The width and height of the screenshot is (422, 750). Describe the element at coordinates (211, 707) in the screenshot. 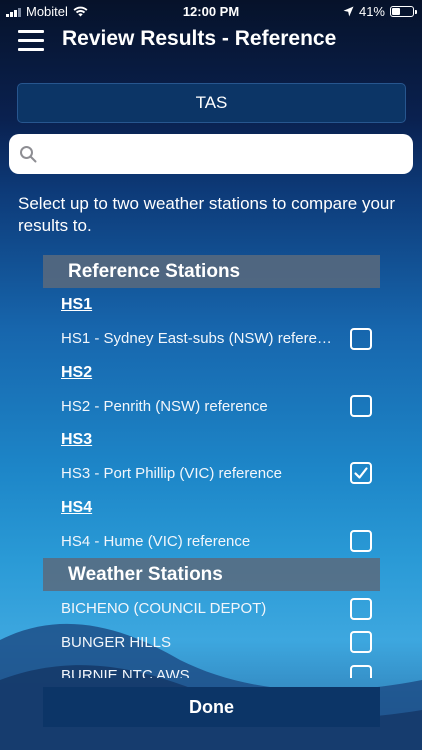

I see `done-button: Done` at that location.